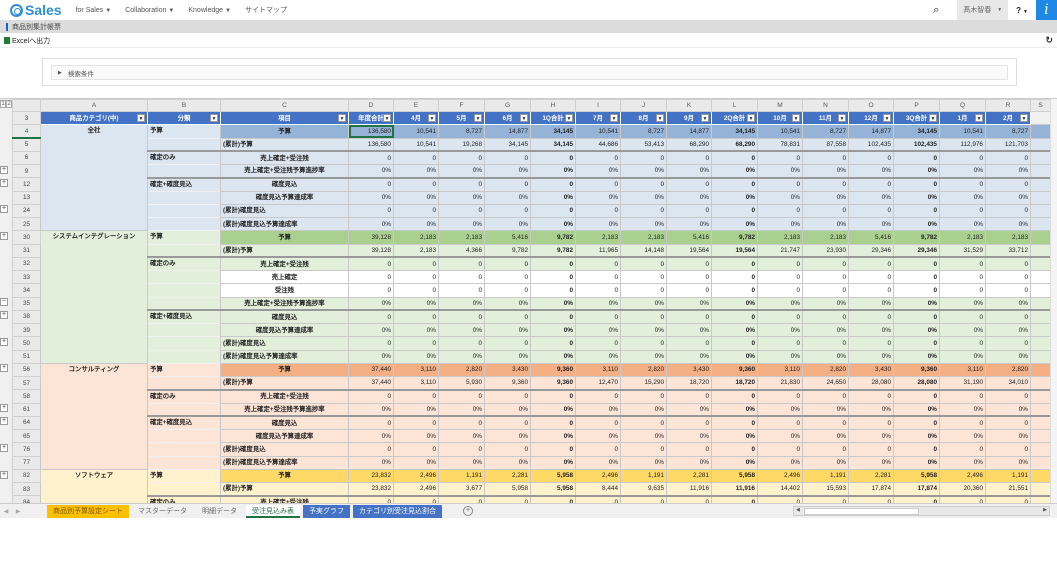 Image resolution: width=1057 pixels, height=572 pixels. I want to click on menu-for-sales: for Sales ▼, so click(94, 10).